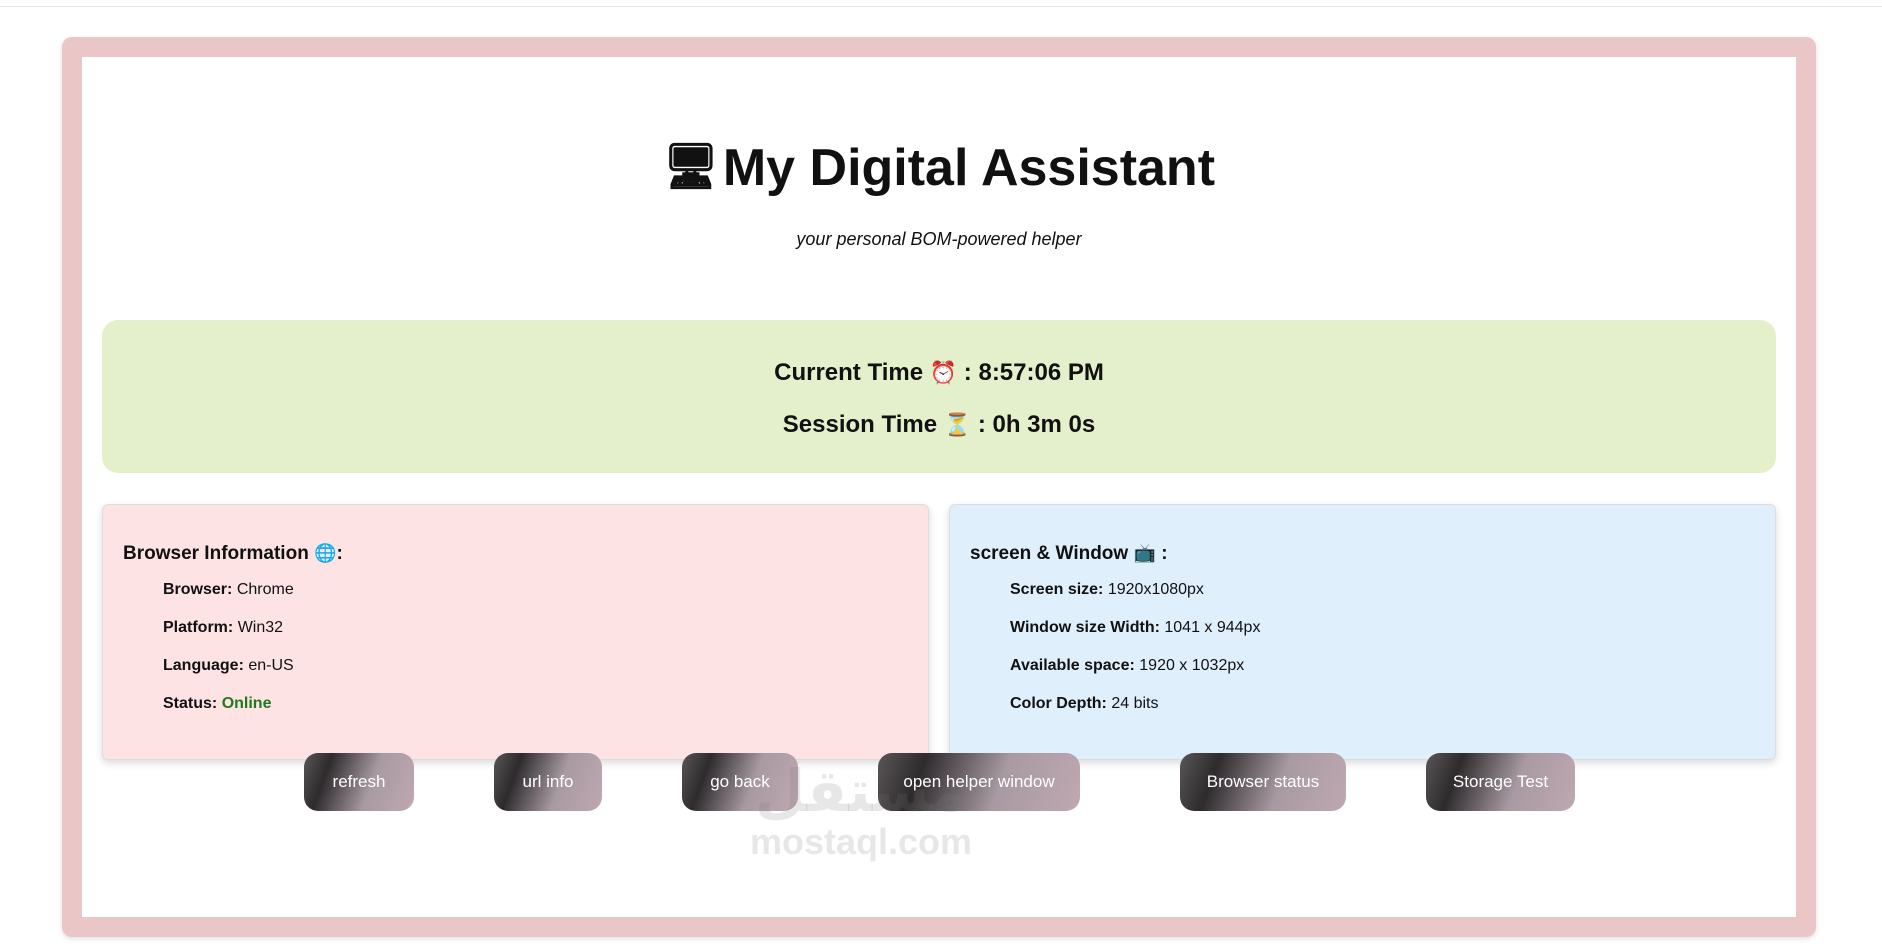 This screenshot has height=946, width=1882. Describe the element at coordinates (203, 665) in the screenshot. I see `language-key: Language:` at that location.